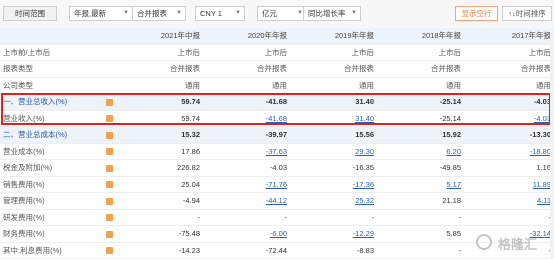 The width and height of the screenshot is (554, 259). I want to click on currency-select: CNY 1 ▼, so click(220, 13).